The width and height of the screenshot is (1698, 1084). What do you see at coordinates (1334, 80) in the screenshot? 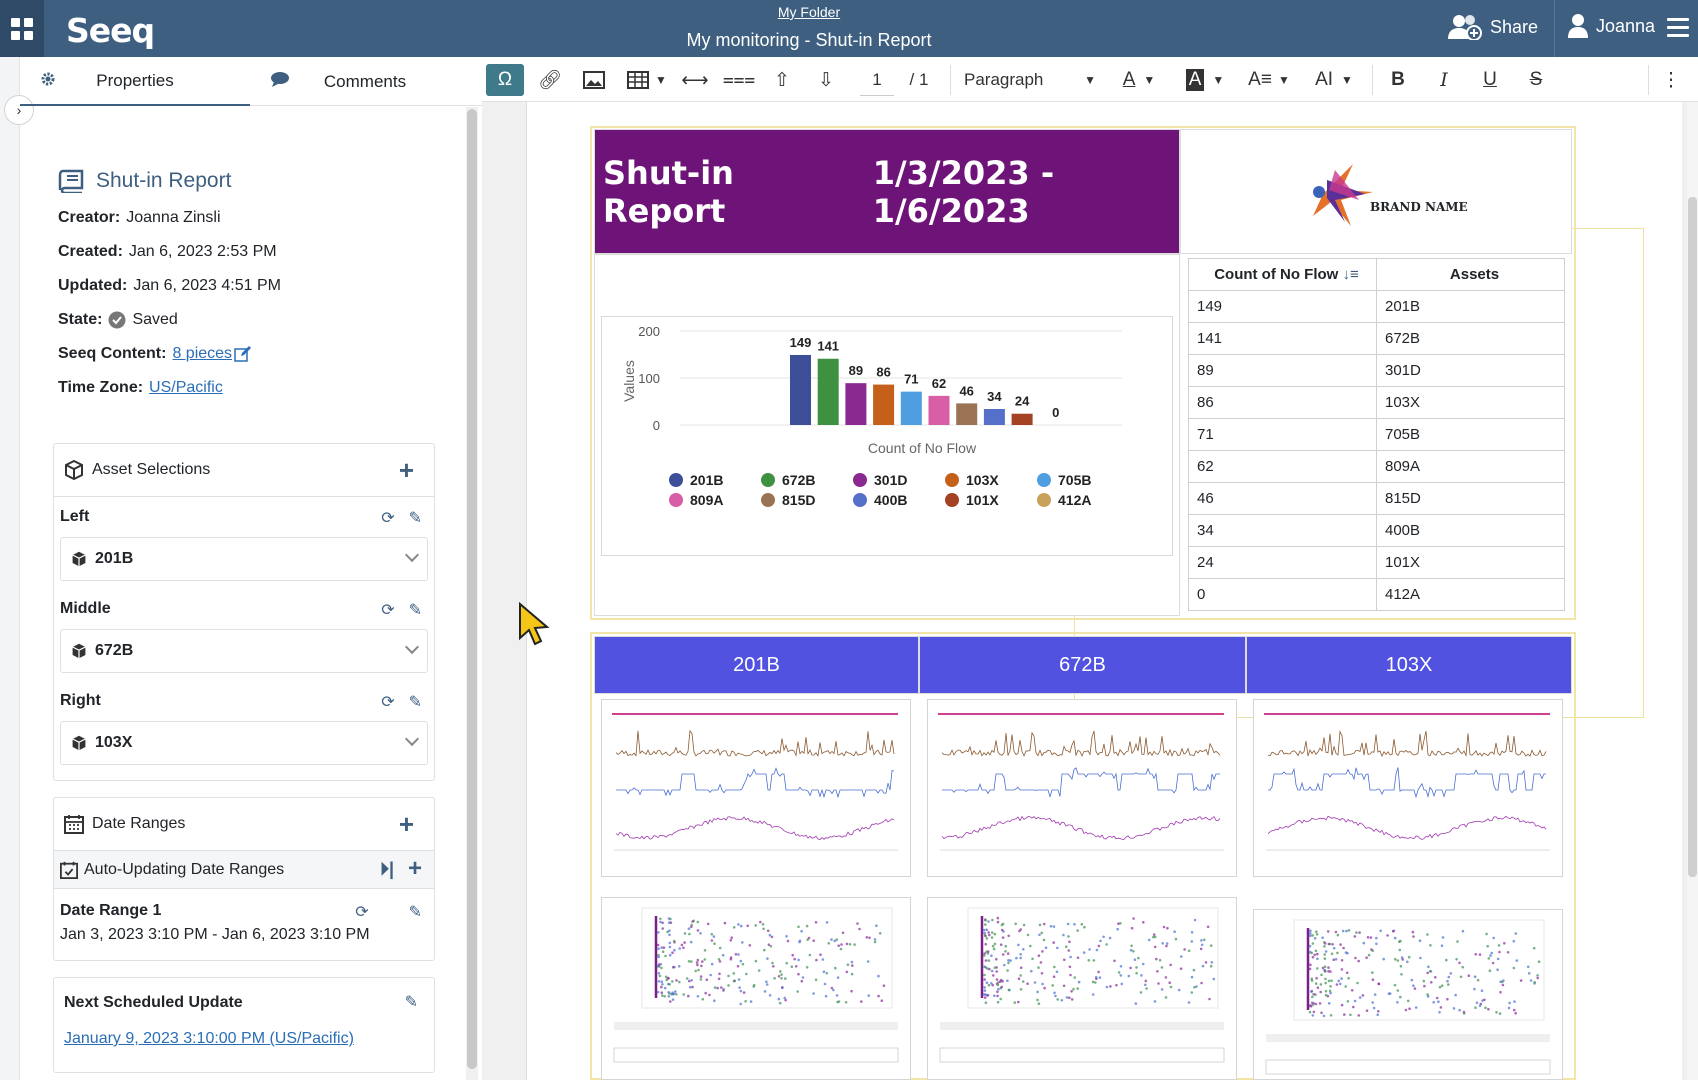
I see `text-case-button: AI ▼` at bounding box center [1334, 80].